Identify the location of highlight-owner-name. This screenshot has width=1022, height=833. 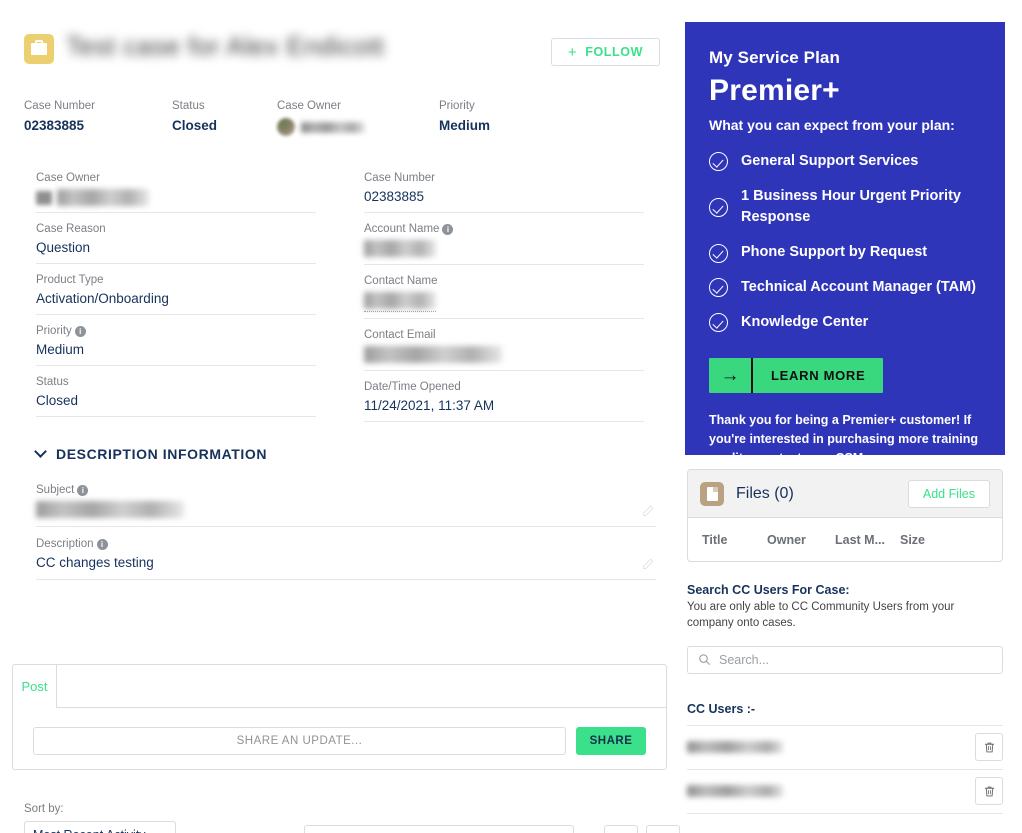
(333, 127).